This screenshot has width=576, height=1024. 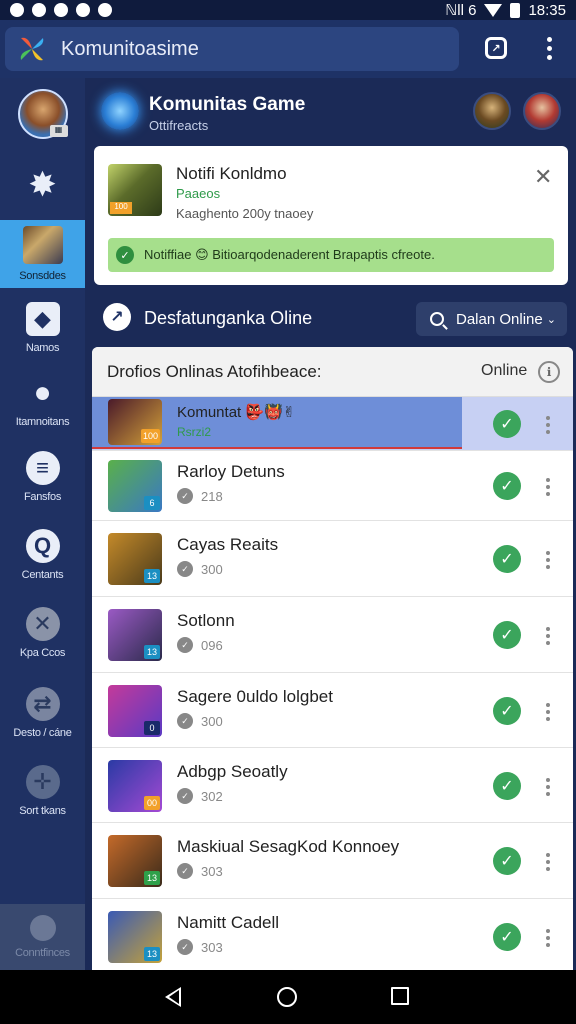 I want to click on app-title-bar: Komunitoasime, so click(x=232, y=49).